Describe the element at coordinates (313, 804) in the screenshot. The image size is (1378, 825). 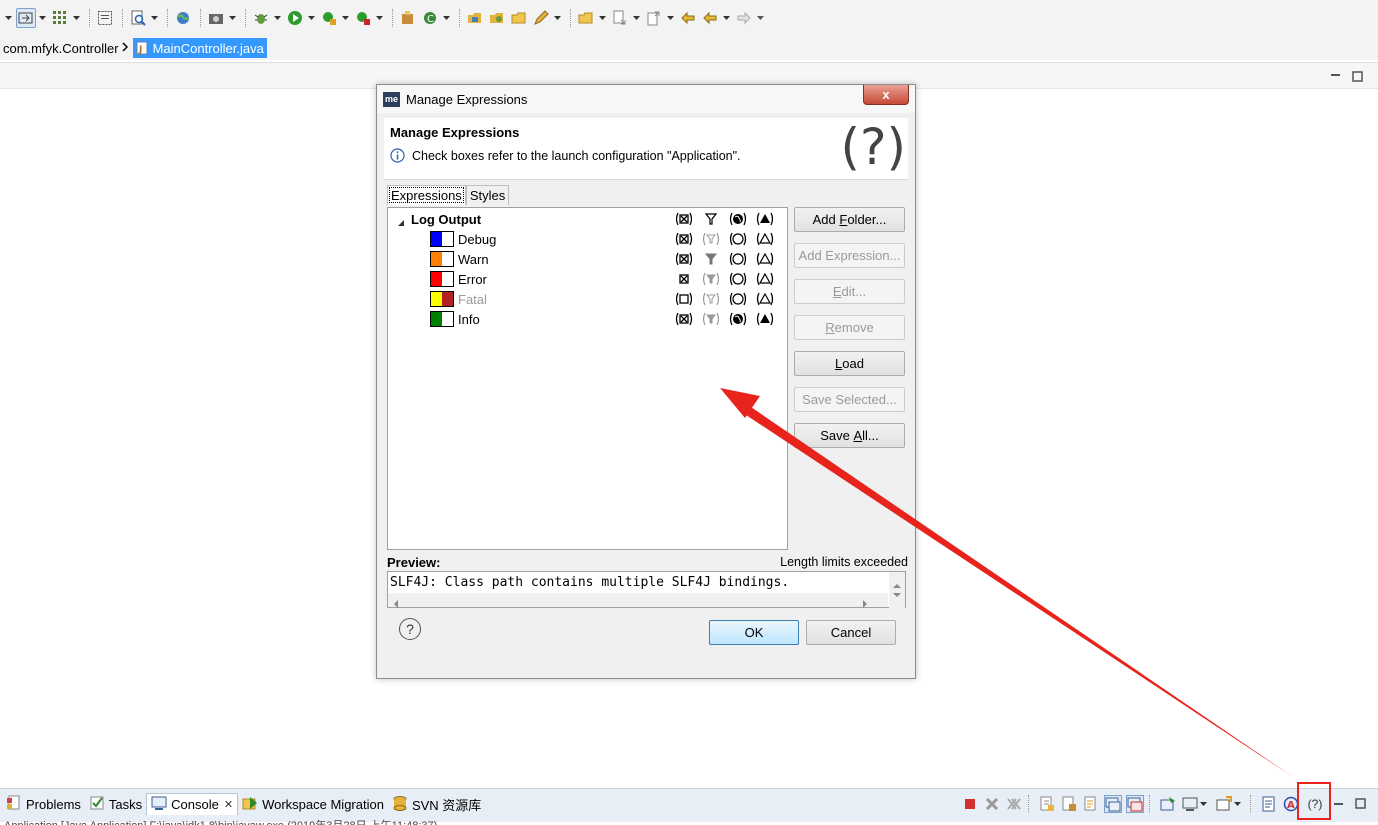
I see `tab-workspace-migration: Workspace Migration` at that location.